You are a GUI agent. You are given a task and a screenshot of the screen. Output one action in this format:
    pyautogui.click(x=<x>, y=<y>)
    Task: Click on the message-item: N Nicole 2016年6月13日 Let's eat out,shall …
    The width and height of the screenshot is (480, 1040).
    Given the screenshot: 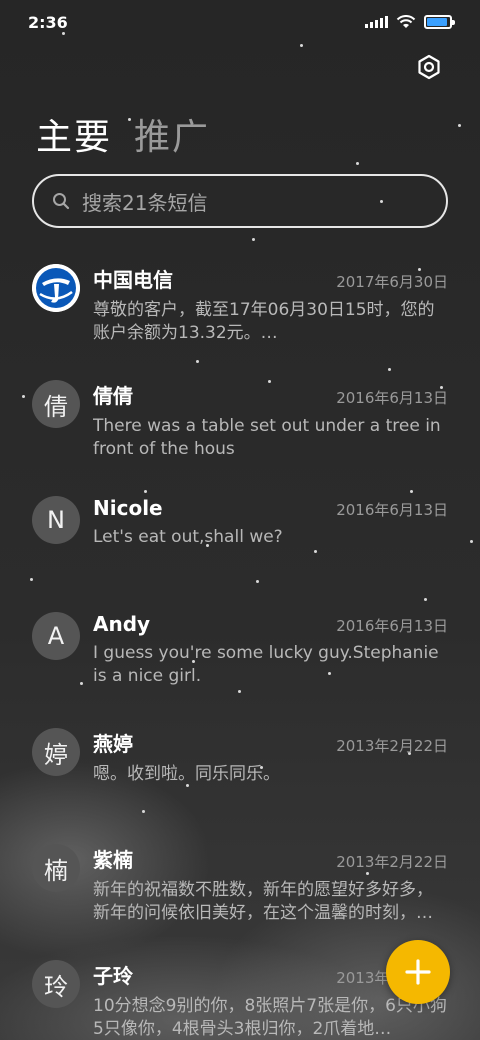 What is the action you would take?
    pyautogui.click(x=240, y=548)
    